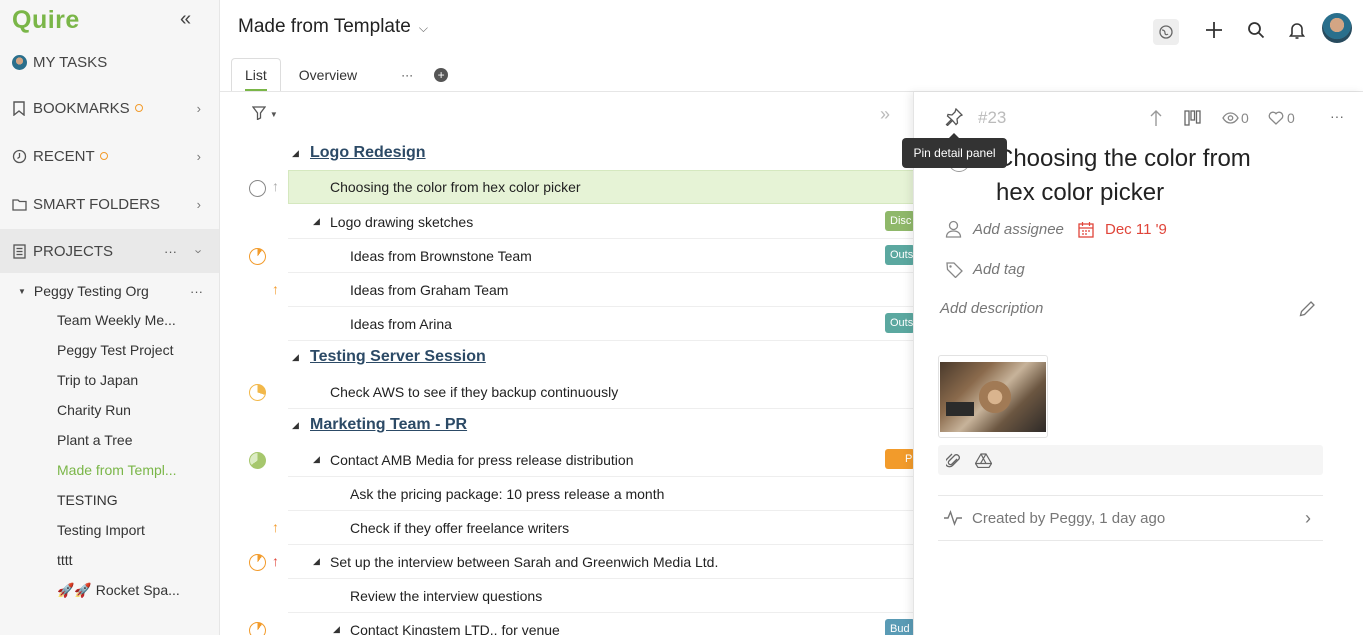 Image resolution: width=1363 pixels, height=635 pixels. Describe the element at coordinates (1337, 28) in the screenshot. I see `user-avatar` at that location.